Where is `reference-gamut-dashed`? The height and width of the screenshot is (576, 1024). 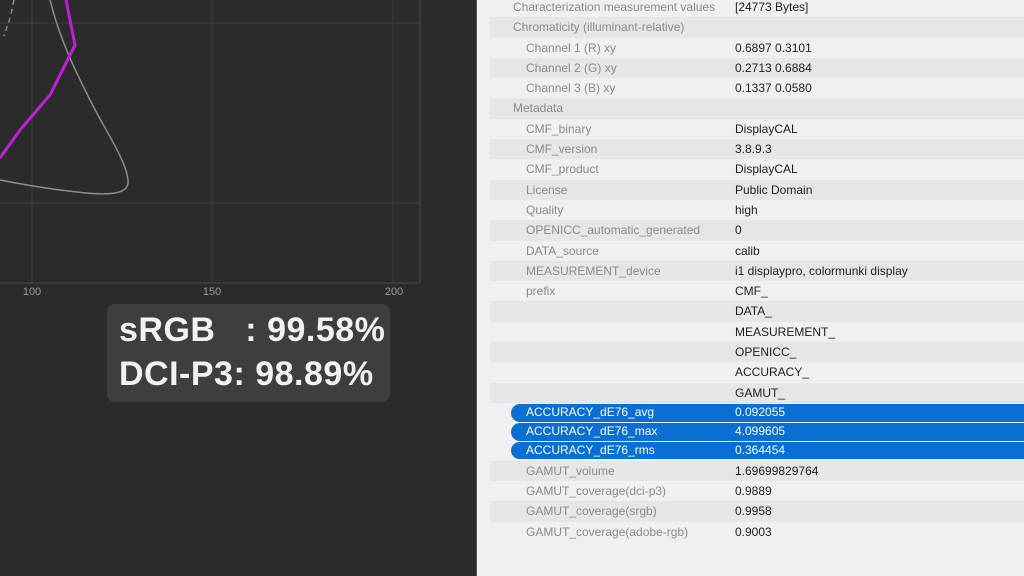 reference-gamut-dashed is located at coordinates (9, 18).